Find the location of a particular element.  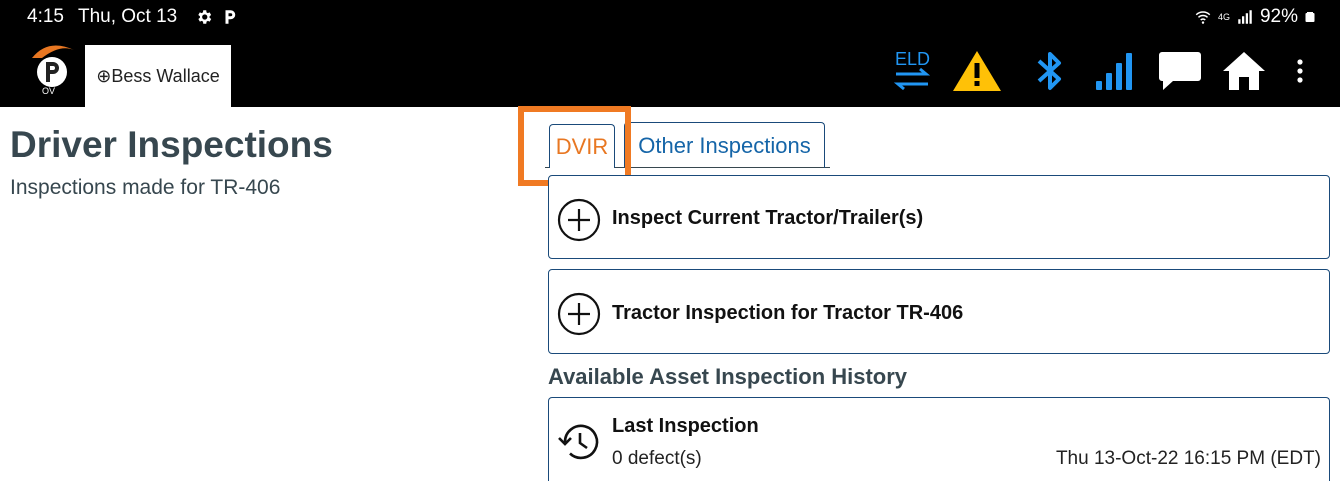

signal-icon is located at coordinates (1114, 71).